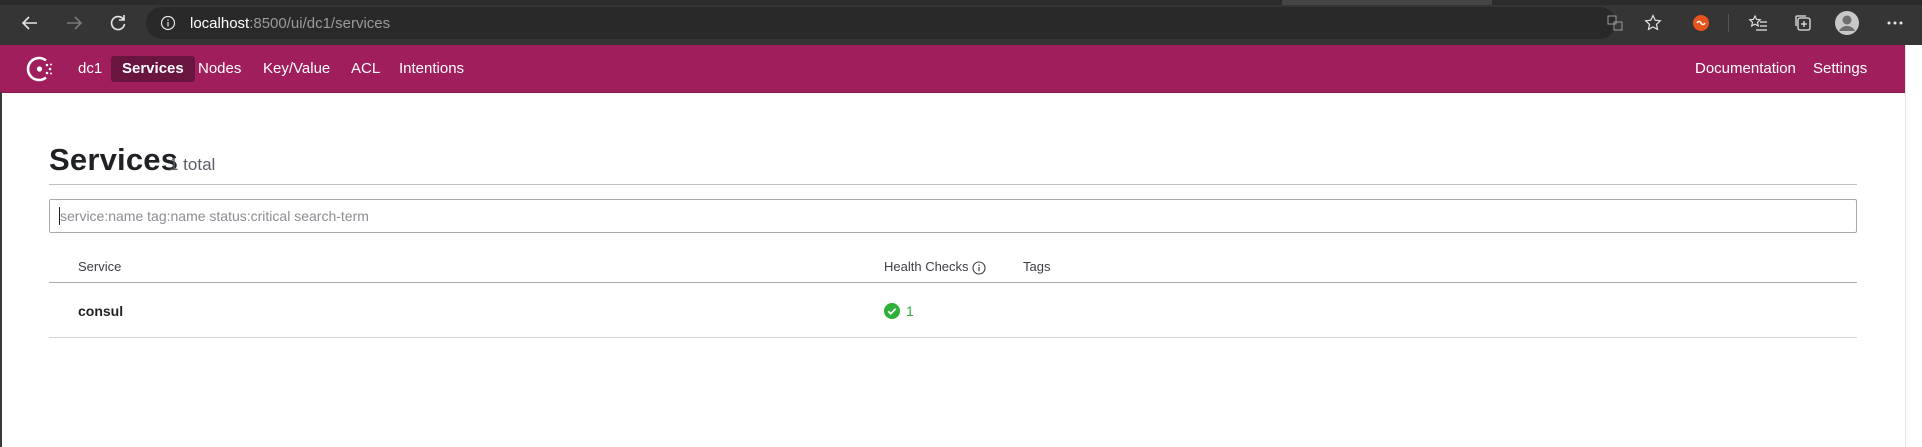  What do you see at coordinates (1615, 23) in the screenshot?
I see `translate-icon` at bounding box center [1615, 23].